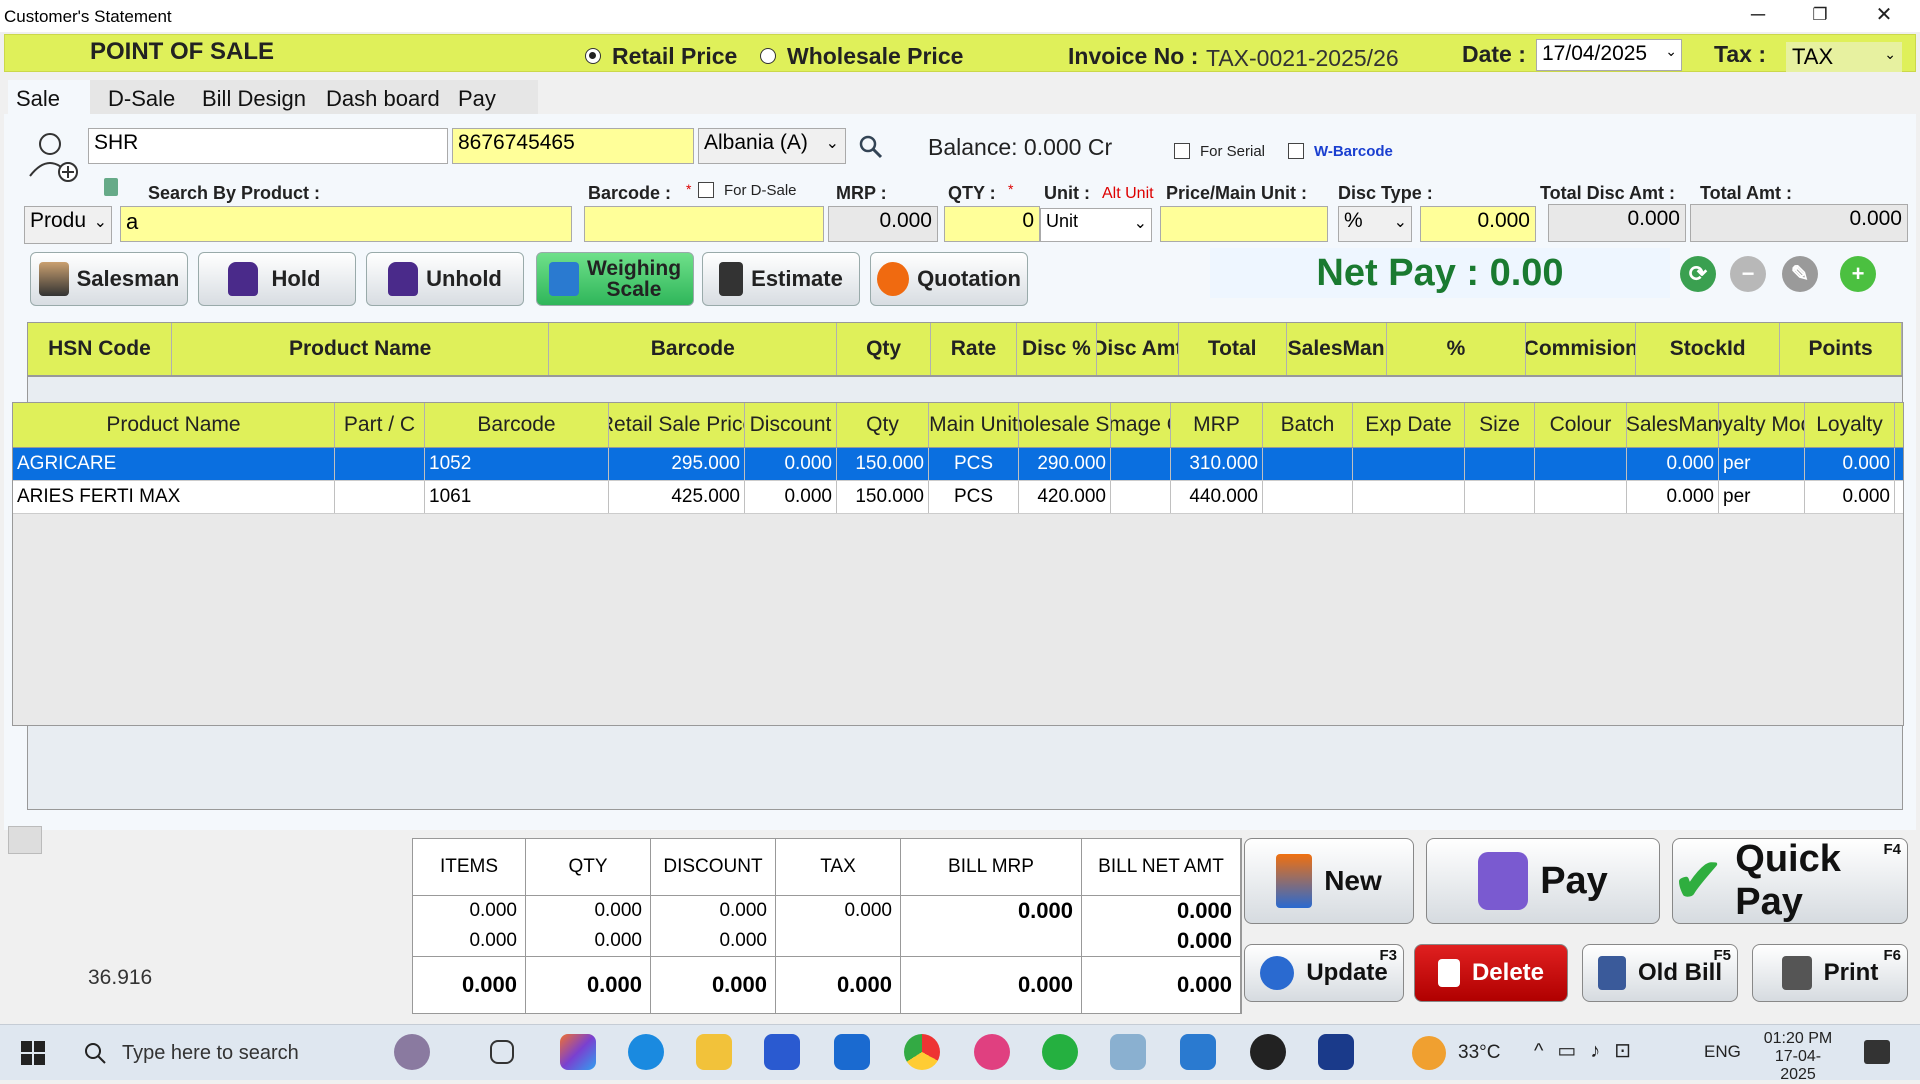 Image resolution: width=1920 pixels, height=1084 pixels. Describe the element at coordinates (1877, 1052) in the screenshot. I see `notification-icon` at that location.